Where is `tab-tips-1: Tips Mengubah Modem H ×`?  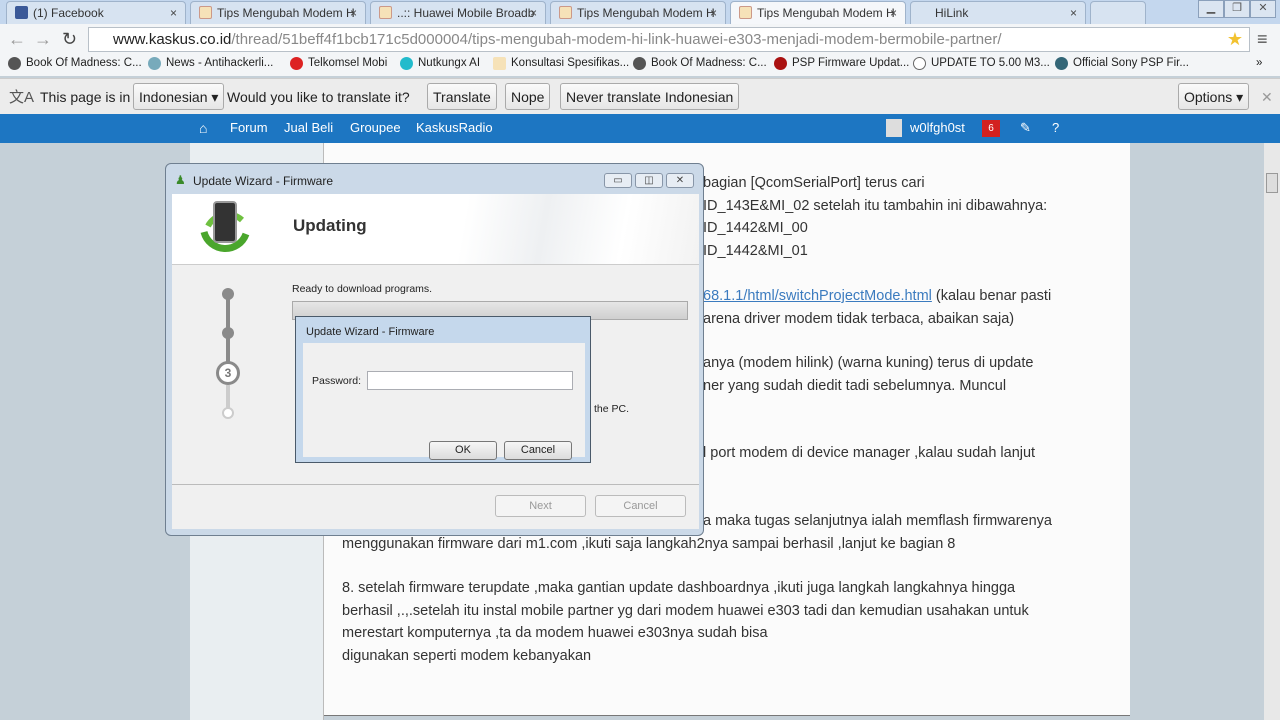
tab-tips-1: Tips Mengubah Modem H × is located at coordinates (278, 12).